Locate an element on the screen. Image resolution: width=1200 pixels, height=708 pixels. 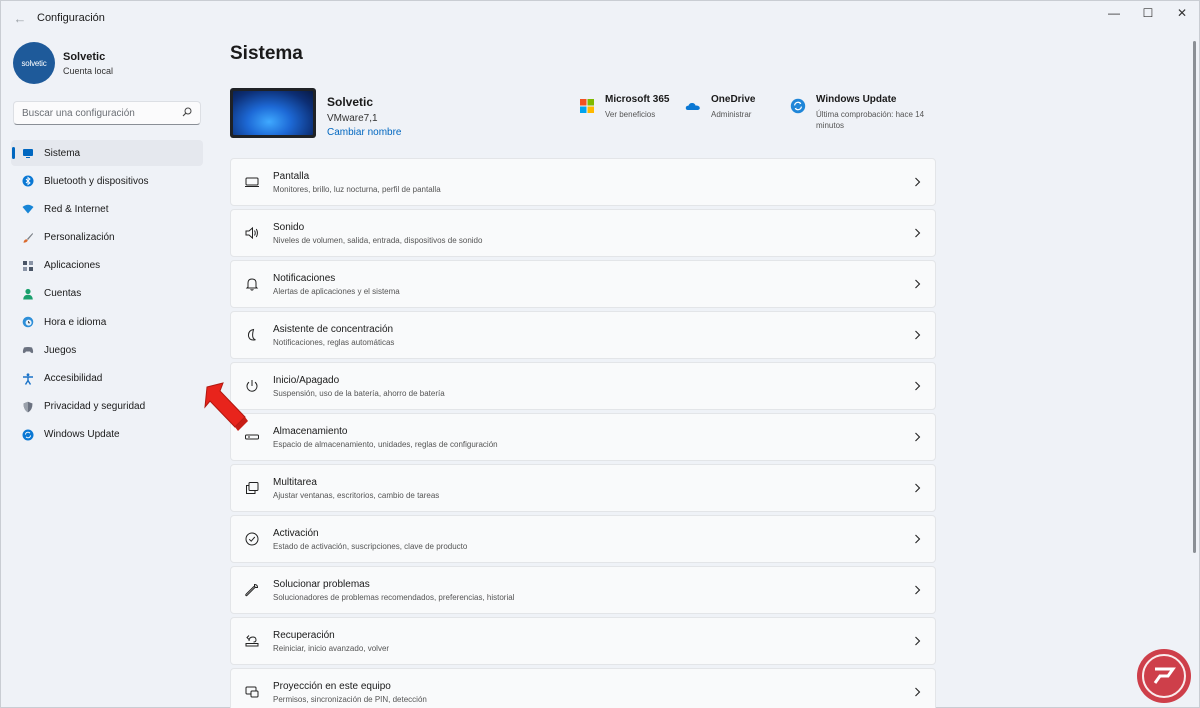
shield-icon is located at coordinates (28, 407).